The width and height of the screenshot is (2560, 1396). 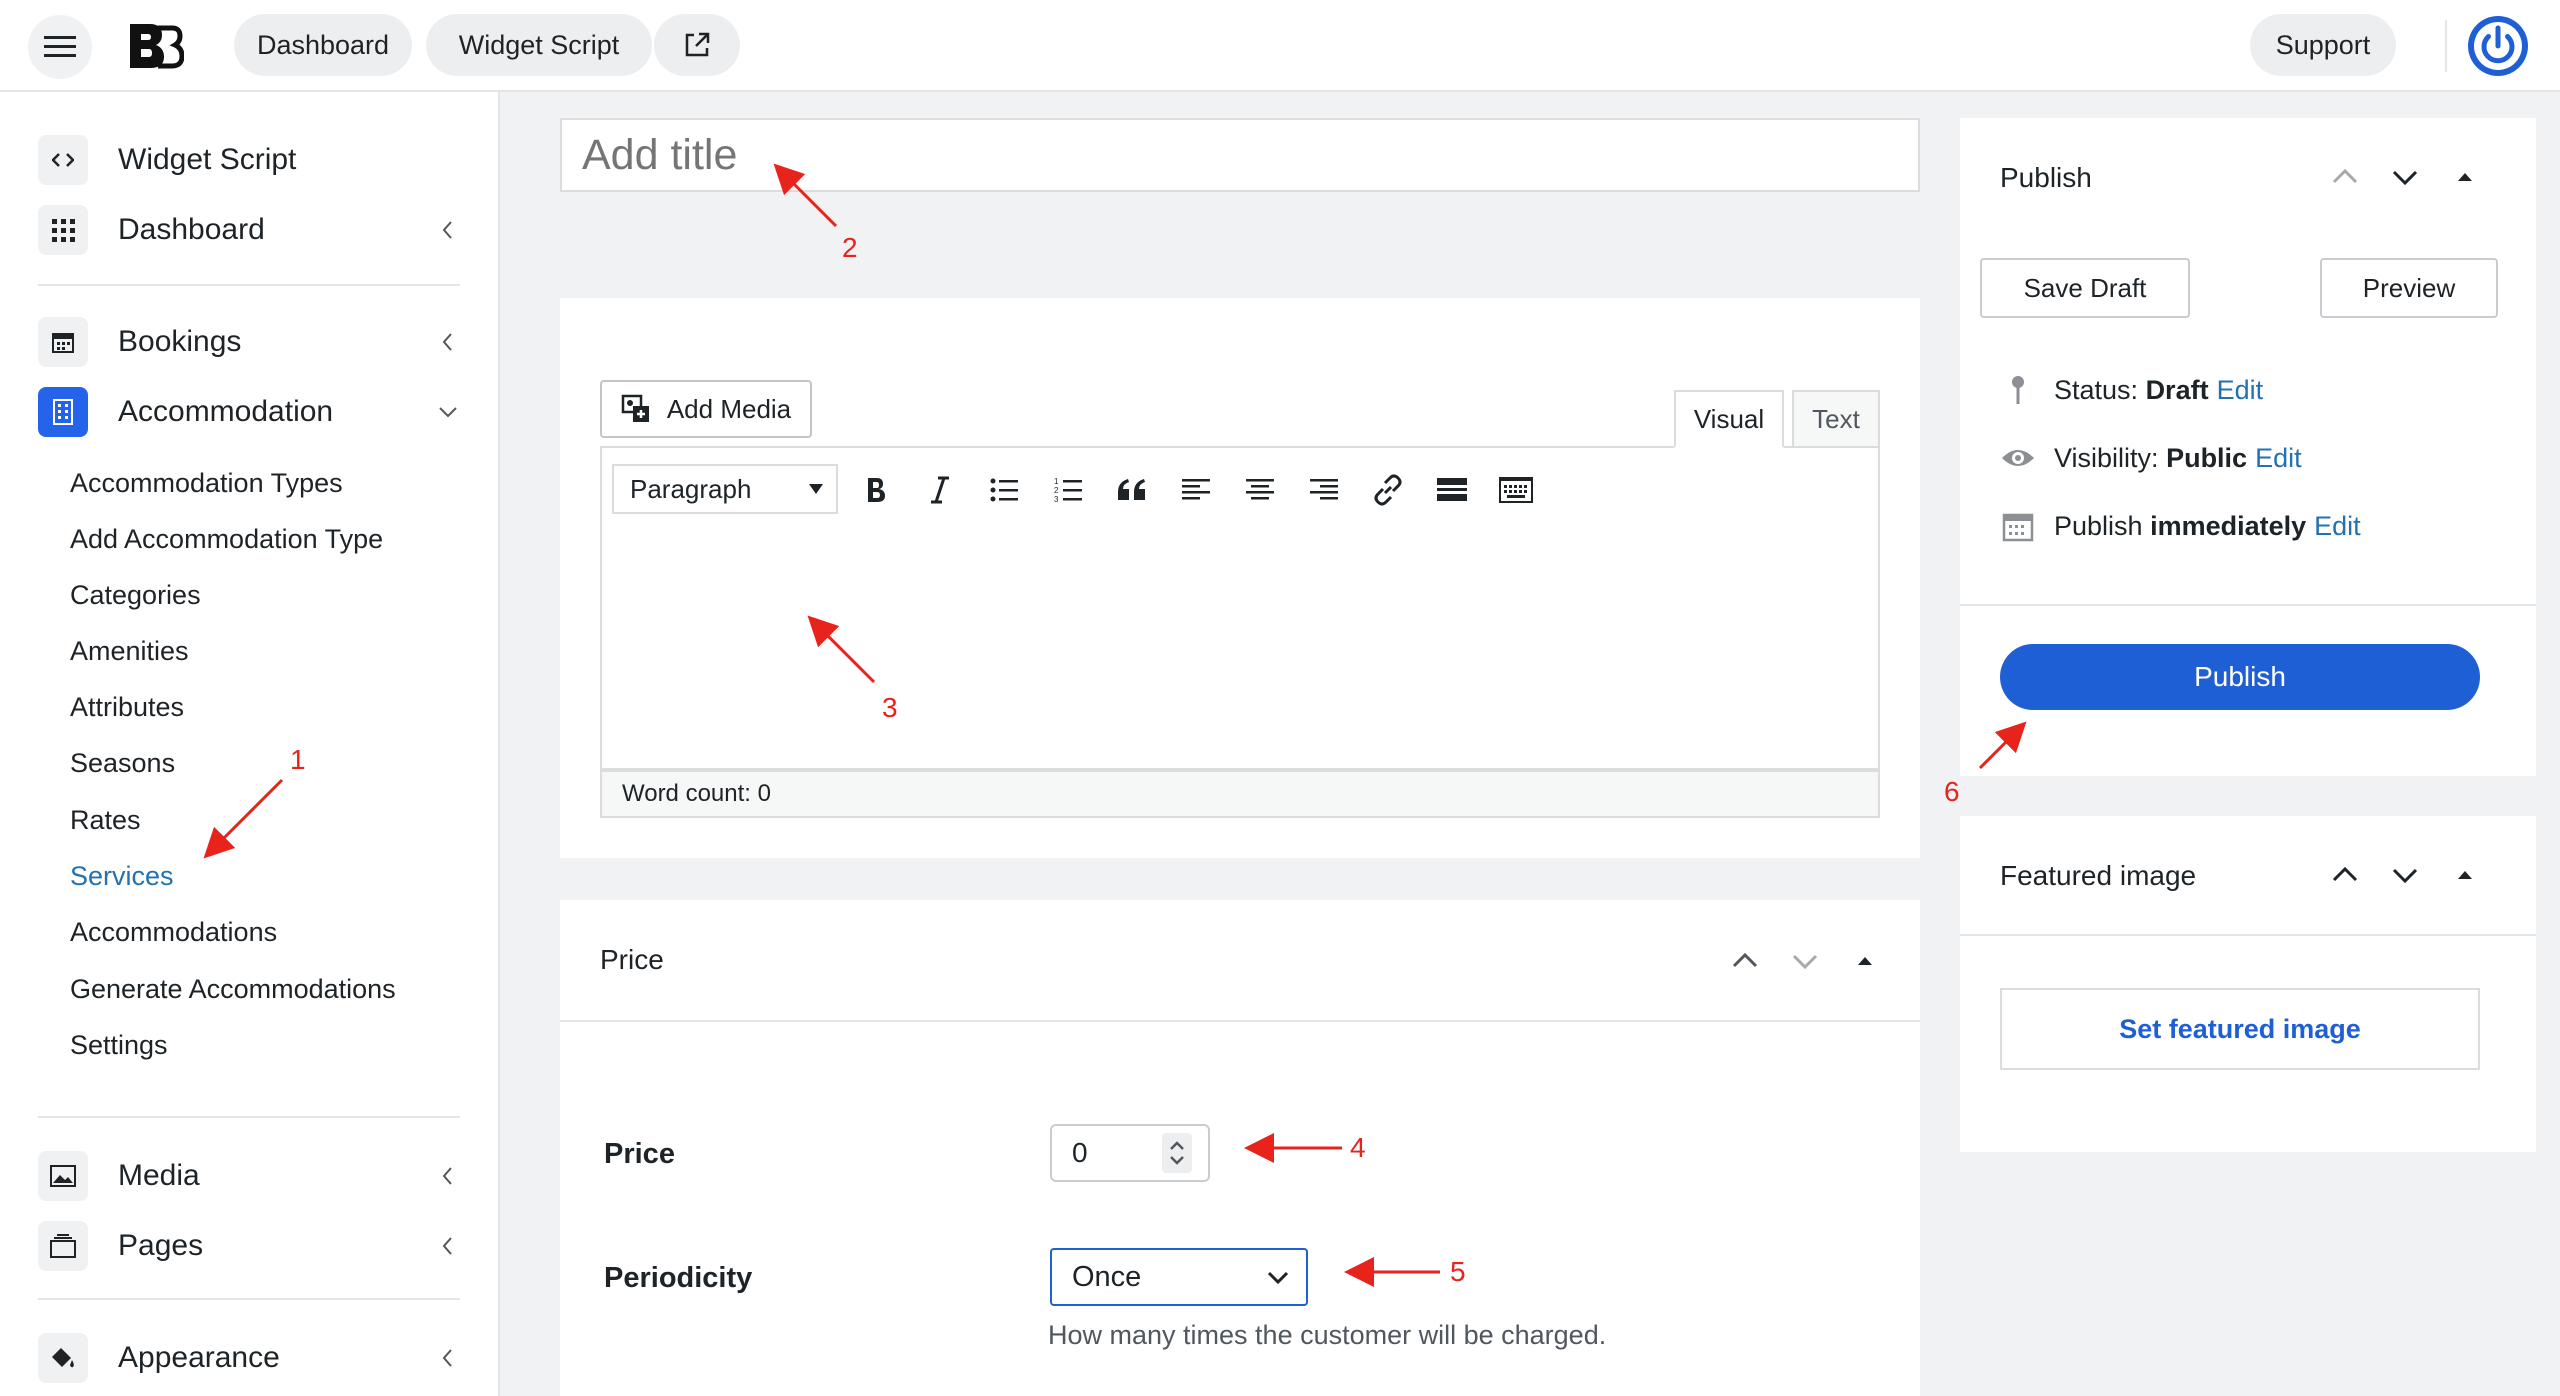 I want to click on title-placeholder: Add title, so click(x=660, y=155).